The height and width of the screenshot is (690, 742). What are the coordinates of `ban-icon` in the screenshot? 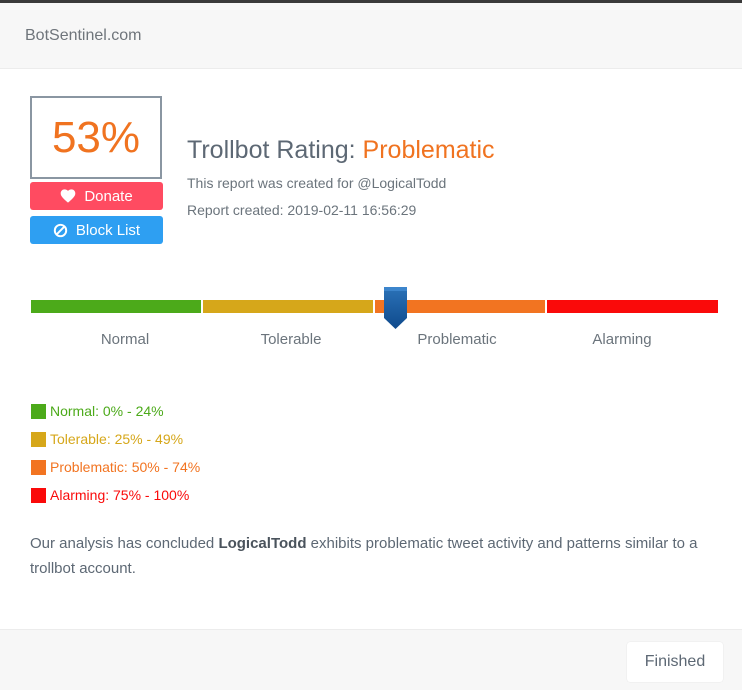 It's located at (60, 230).